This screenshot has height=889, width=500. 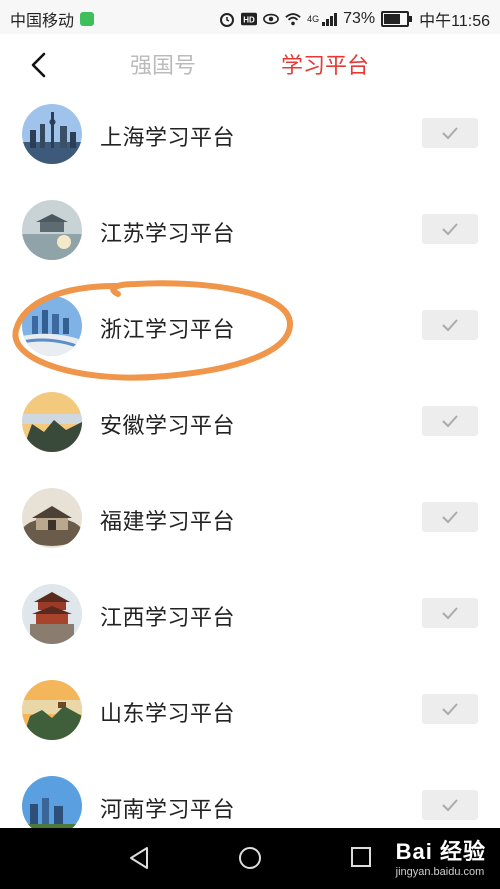 I want to click on list-item-shanghai: 上海学习平台, so click(x=250, y=134).